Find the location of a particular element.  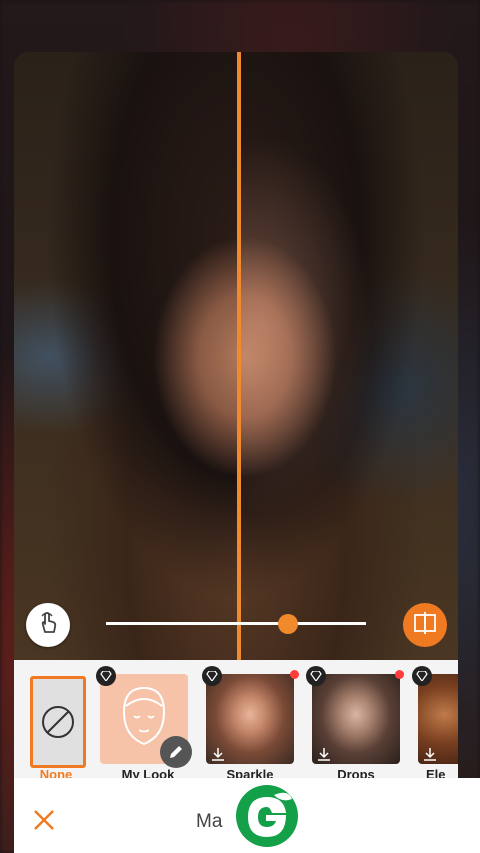

style-thumb-sparkle is located at coordinates (250, 719).